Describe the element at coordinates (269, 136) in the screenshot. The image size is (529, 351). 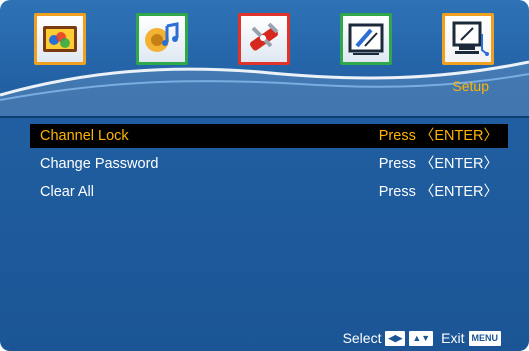
I see `menu-item-channel-lock: Channel Lock Press 〈ENTER〉` at that location.